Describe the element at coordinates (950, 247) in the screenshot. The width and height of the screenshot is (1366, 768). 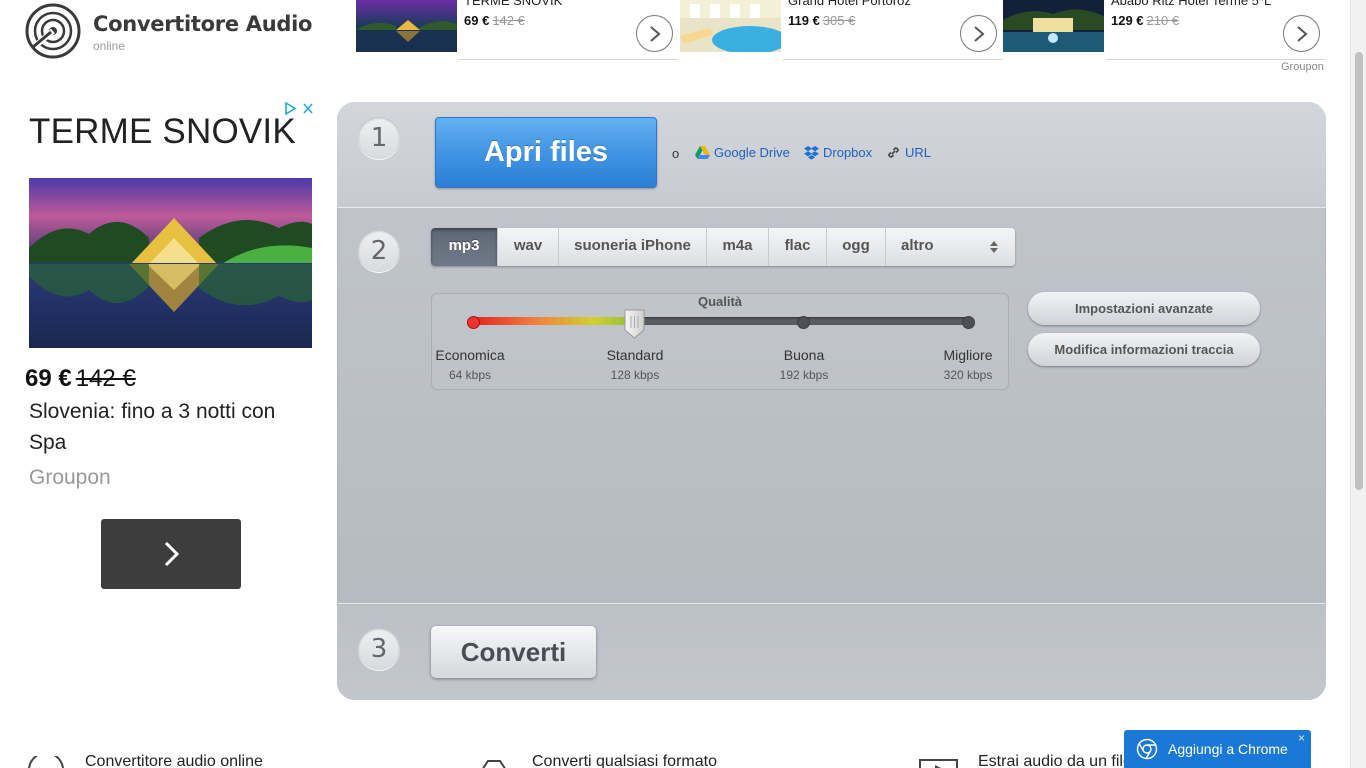
I see `format-more-select: altro` at that location.